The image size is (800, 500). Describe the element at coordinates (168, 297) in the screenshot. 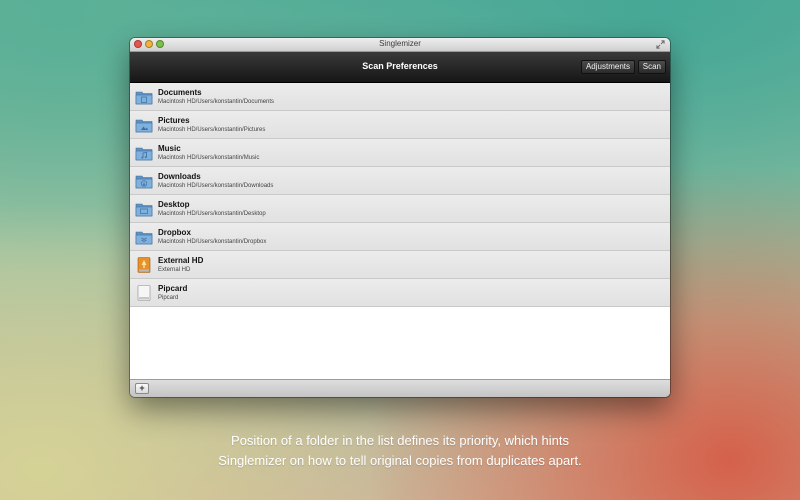

I see `folder-path: Pipcard` at that location.